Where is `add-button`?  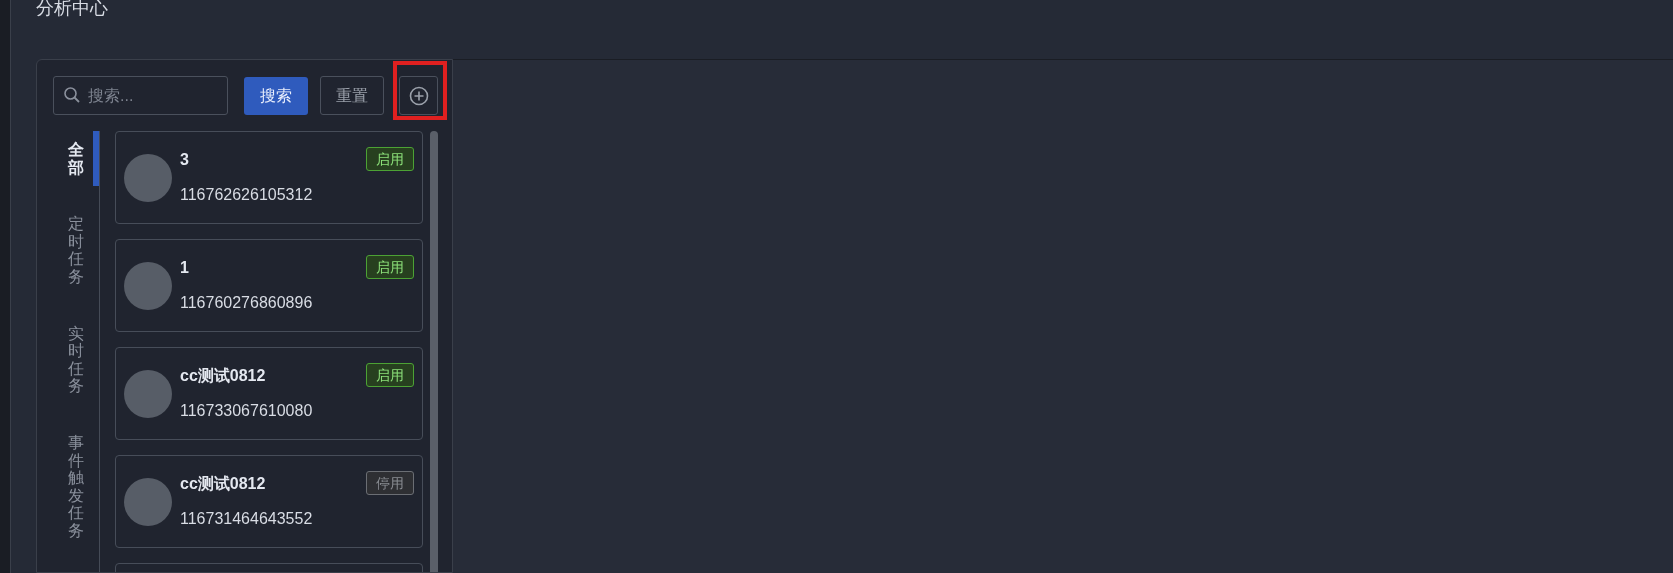 add-button is located at coordinates (418, 95).